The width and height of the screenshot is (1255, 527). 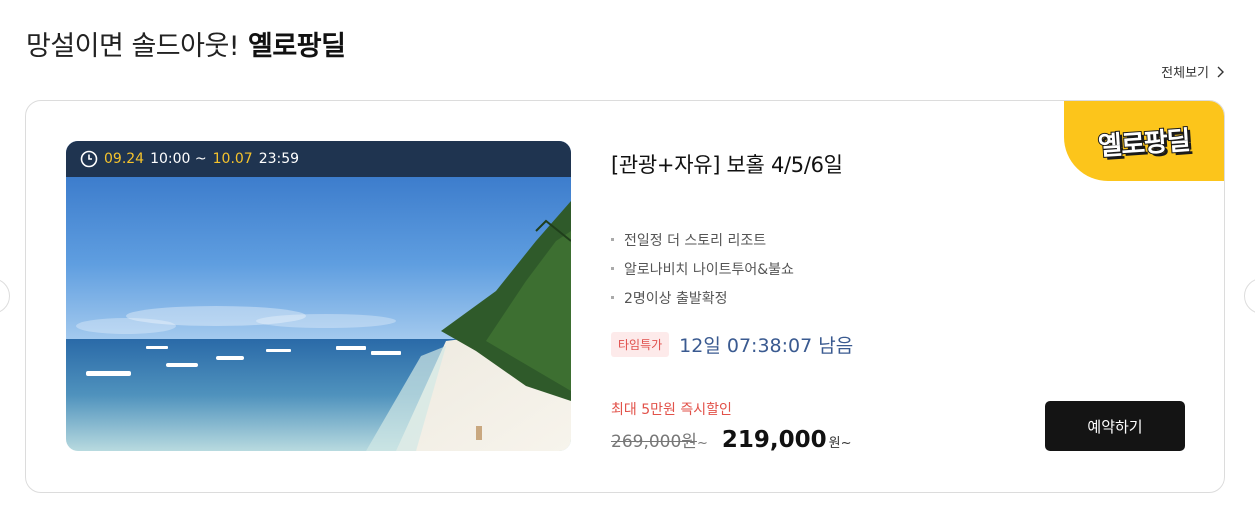 What do you see at coordinates (1249, 296) in the screenshot?
I see `carousel-next-button` at bounding box center [1249, 296].